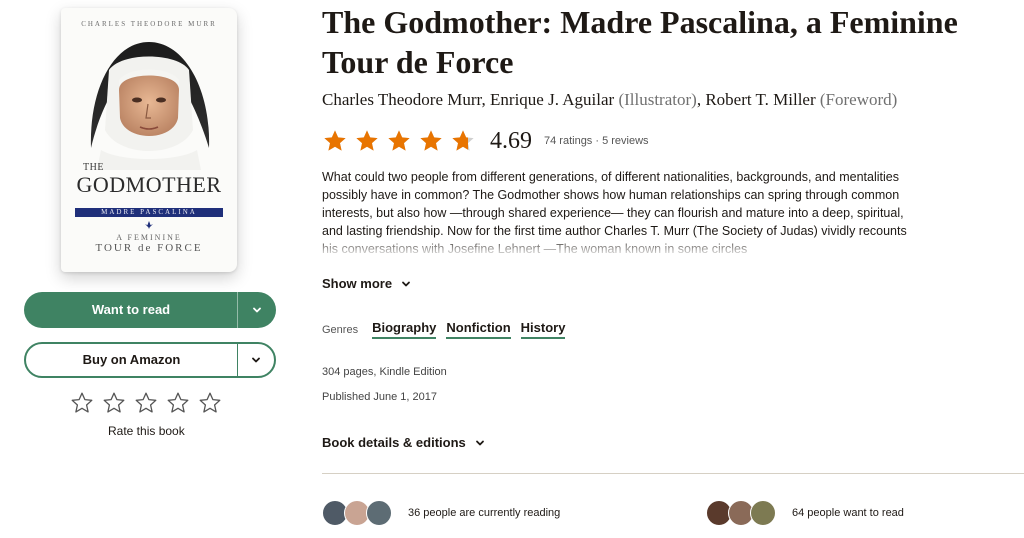  What do you see at coordinates (340, 329) in the screenshot?
I see `genres-label: Genres` at bounding box center [340, 329].